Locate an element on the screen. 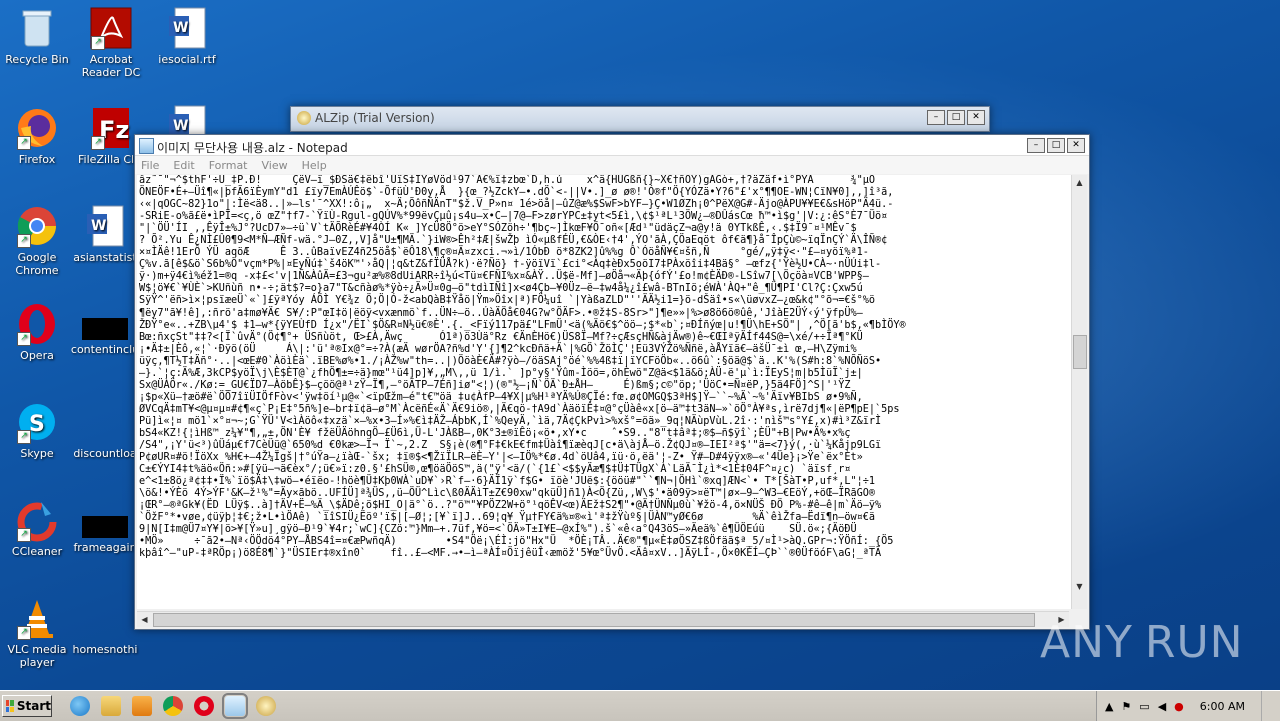 The width and height of the screenshot is (1280, 721). notepad-title: 이미지 무단사용 내용.alz - Notepad is located at coordinates (252, 148).